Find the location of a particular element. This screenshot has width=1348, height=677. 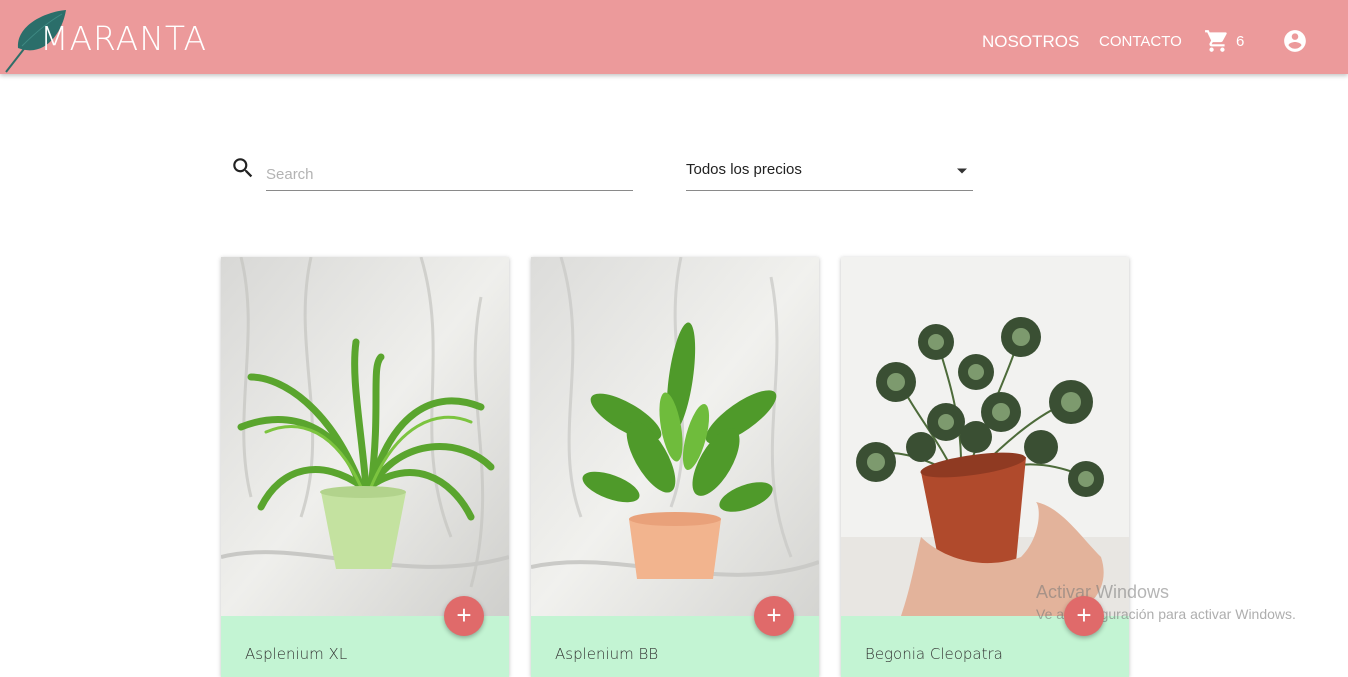

logo: MARANTA is located at coordinates (119, 41).